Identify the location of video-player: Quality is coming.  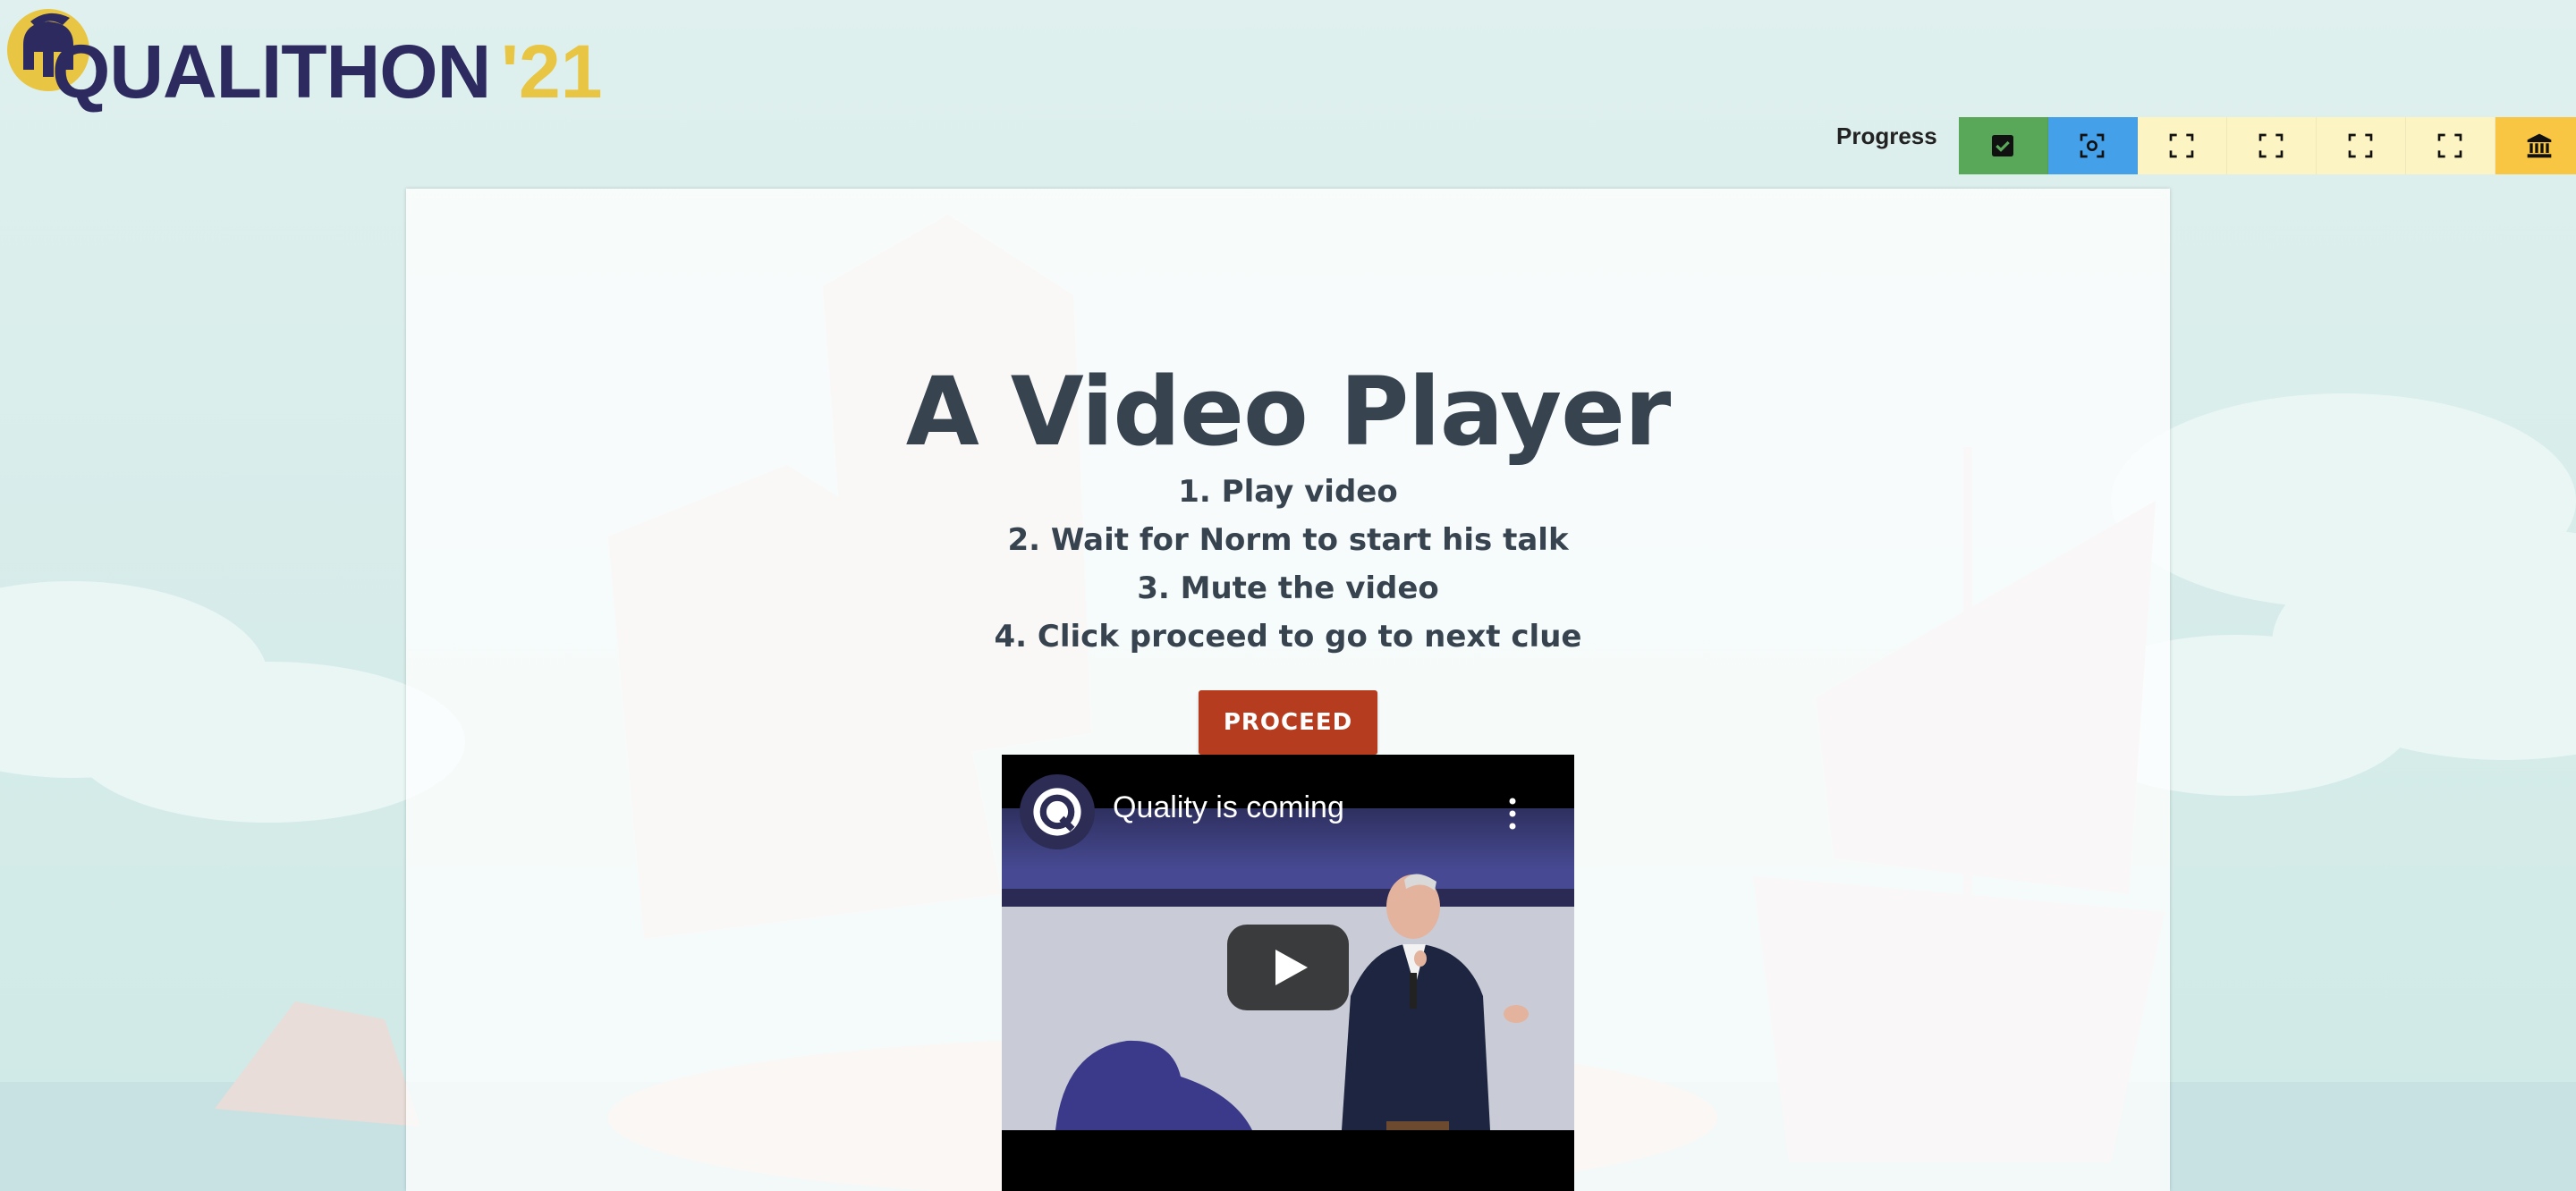
(1288, 973).